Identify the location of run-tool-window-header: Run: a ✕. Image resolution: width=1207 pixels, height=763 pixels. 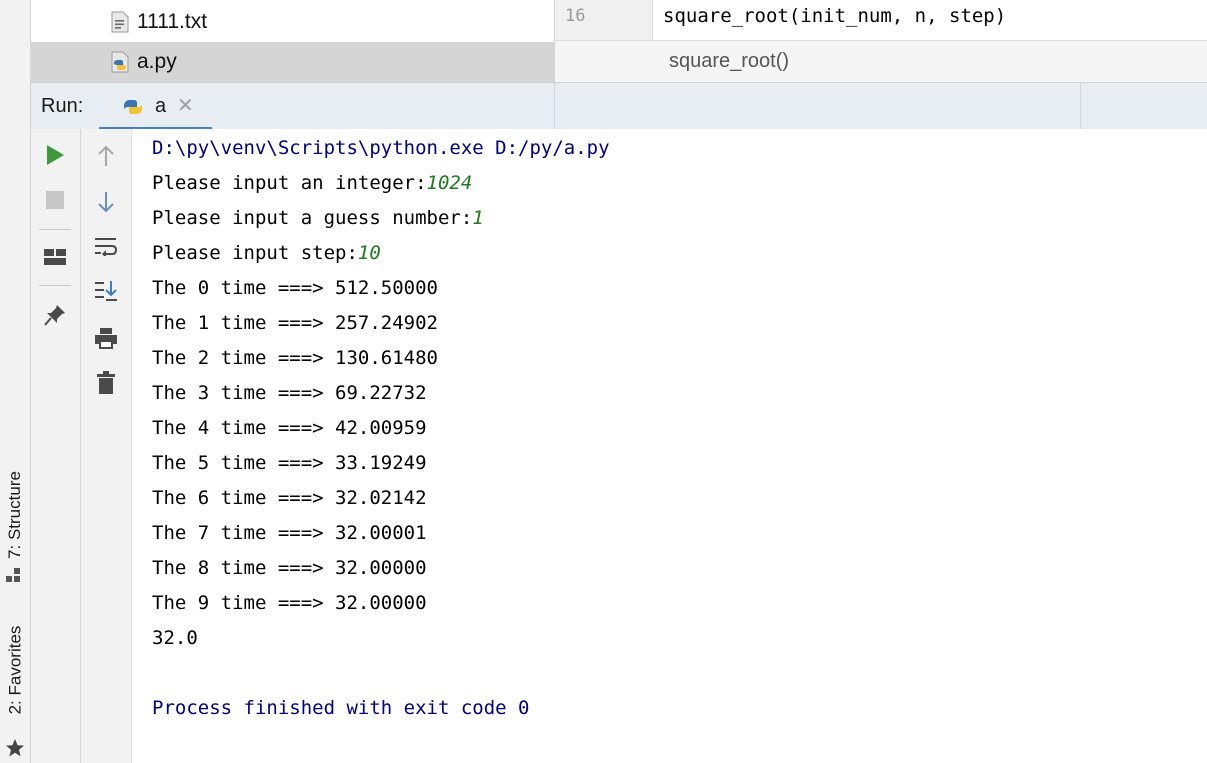
(619, 106).